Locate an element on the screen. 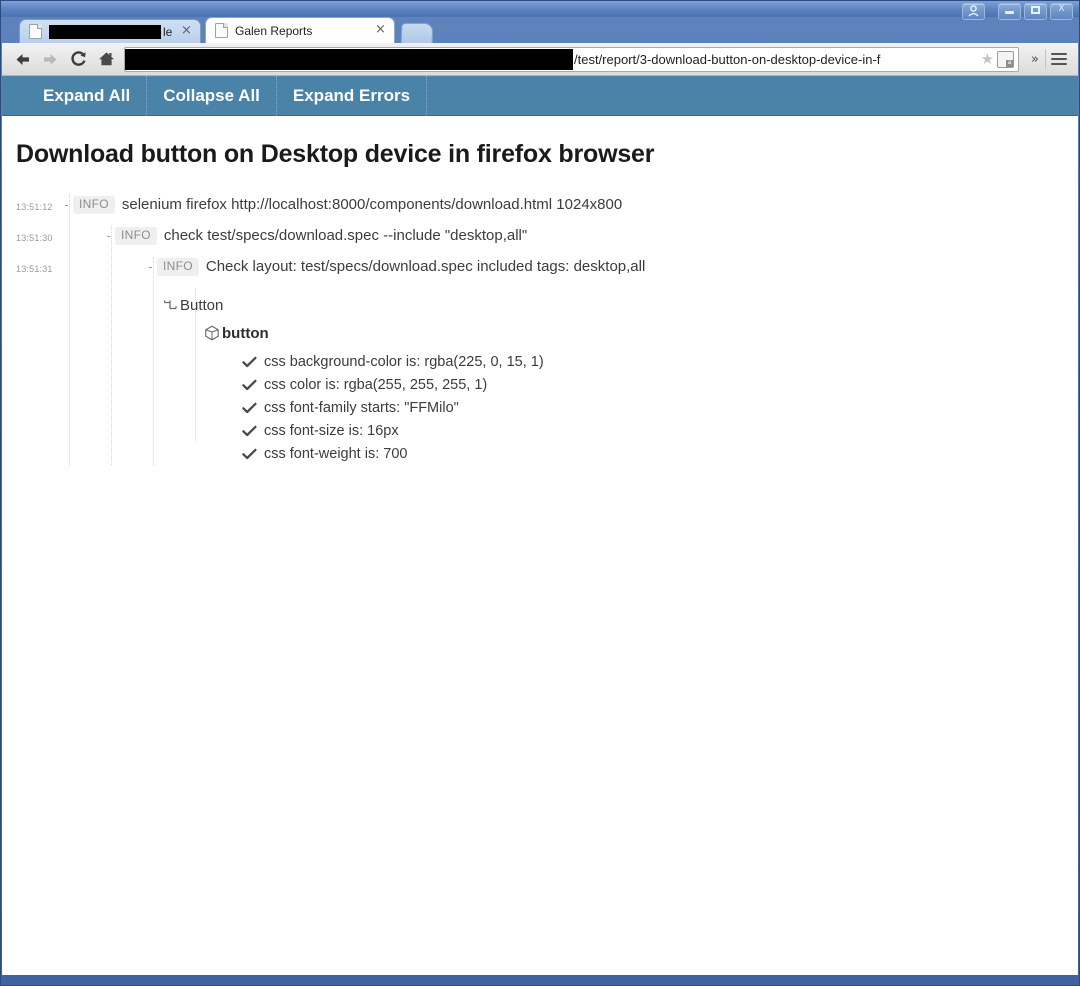 Image resolution: width=1080 pixels, height=986 pixels. check-text: css color is: rgba(255, 255, 255, 1) is located at coordinates (376, 385).